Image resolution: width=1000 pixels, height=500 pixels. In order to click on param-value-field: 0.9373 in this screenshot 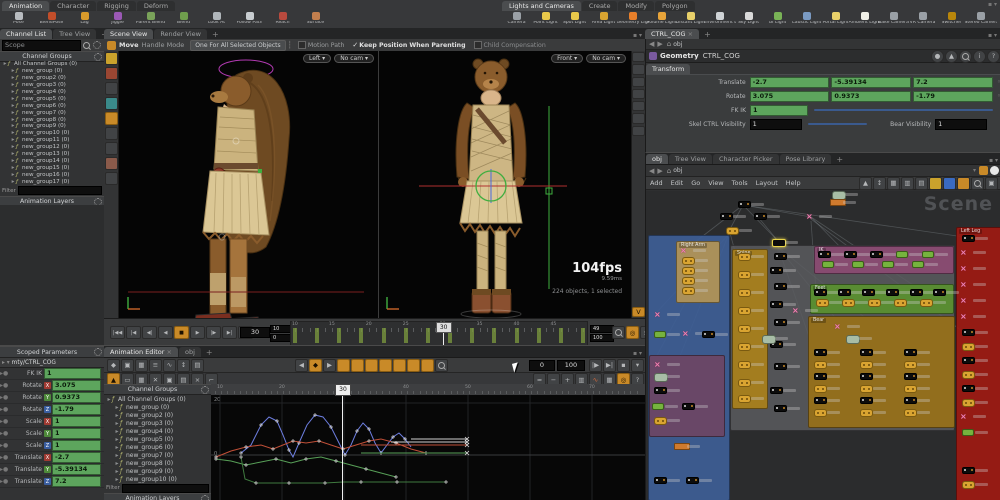, I will do `click(871, 96)`.